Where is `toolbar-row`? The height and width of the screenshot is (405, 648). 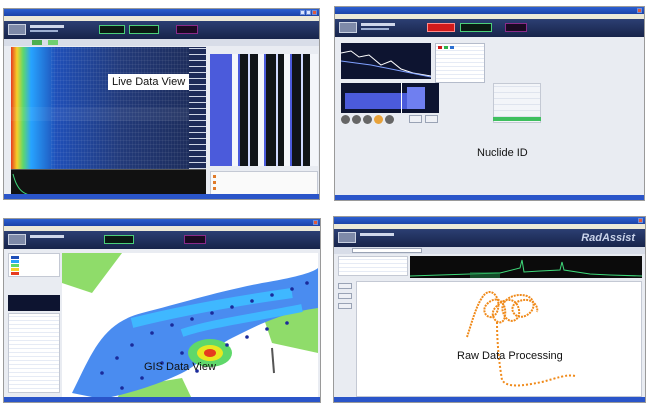 toolbar-row is located at coordinates (161, 42).